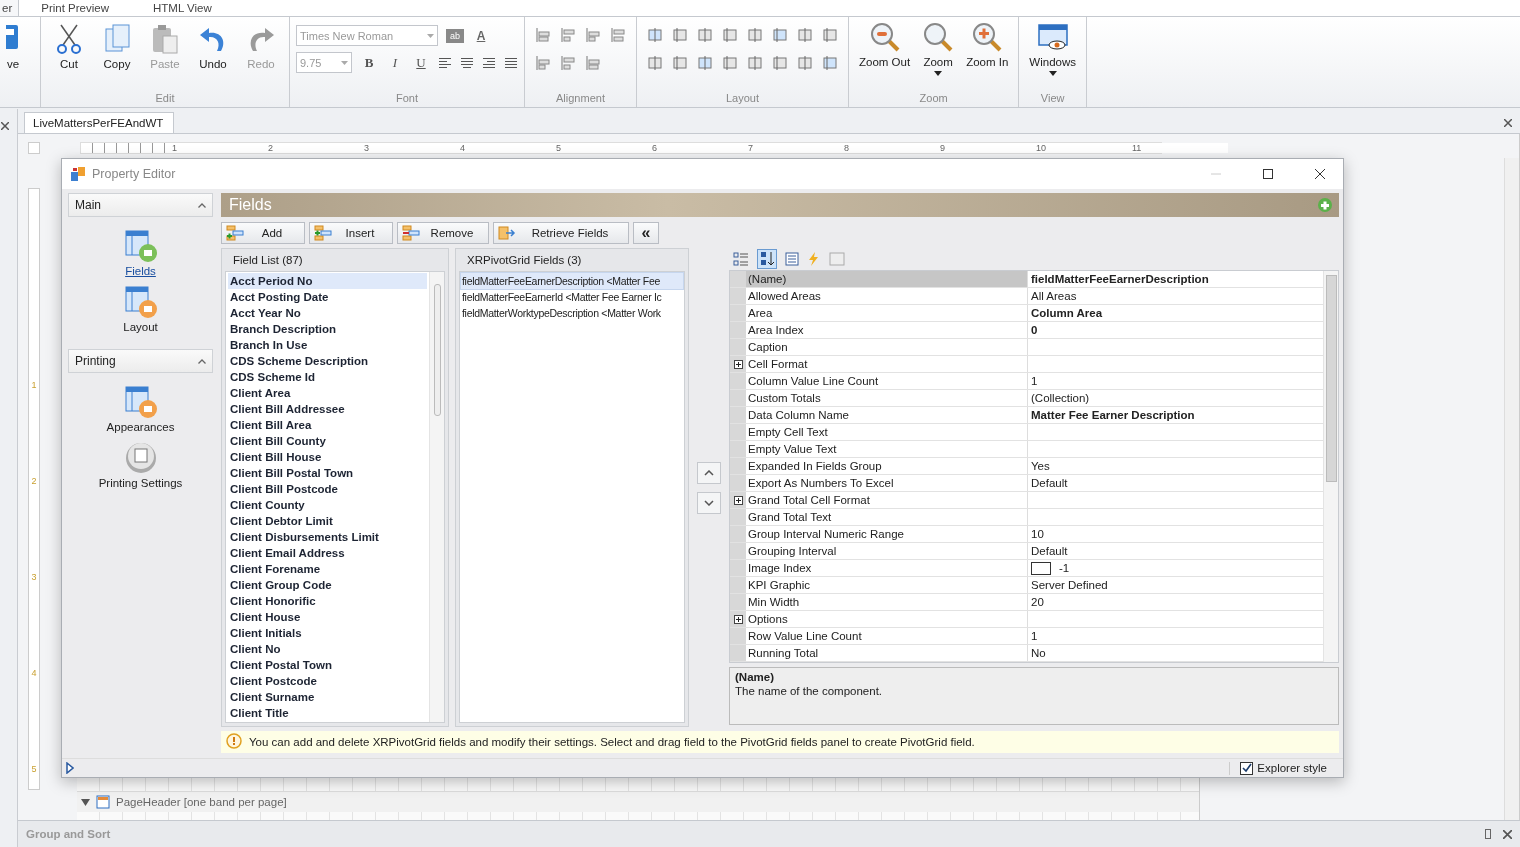  I want to click on field-list-item: Client Email Address, so click(327, 553).